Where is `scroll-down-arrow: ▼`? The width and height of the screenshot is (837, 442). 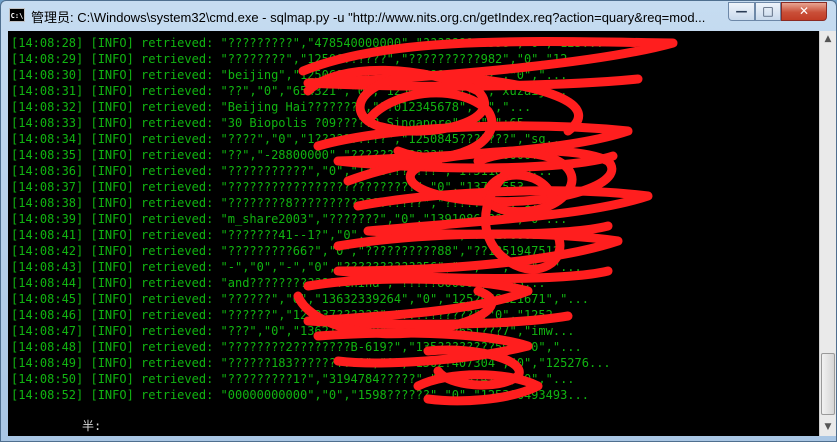 scroll-down-arrow: ▼ is located at coordinates (828, 427).